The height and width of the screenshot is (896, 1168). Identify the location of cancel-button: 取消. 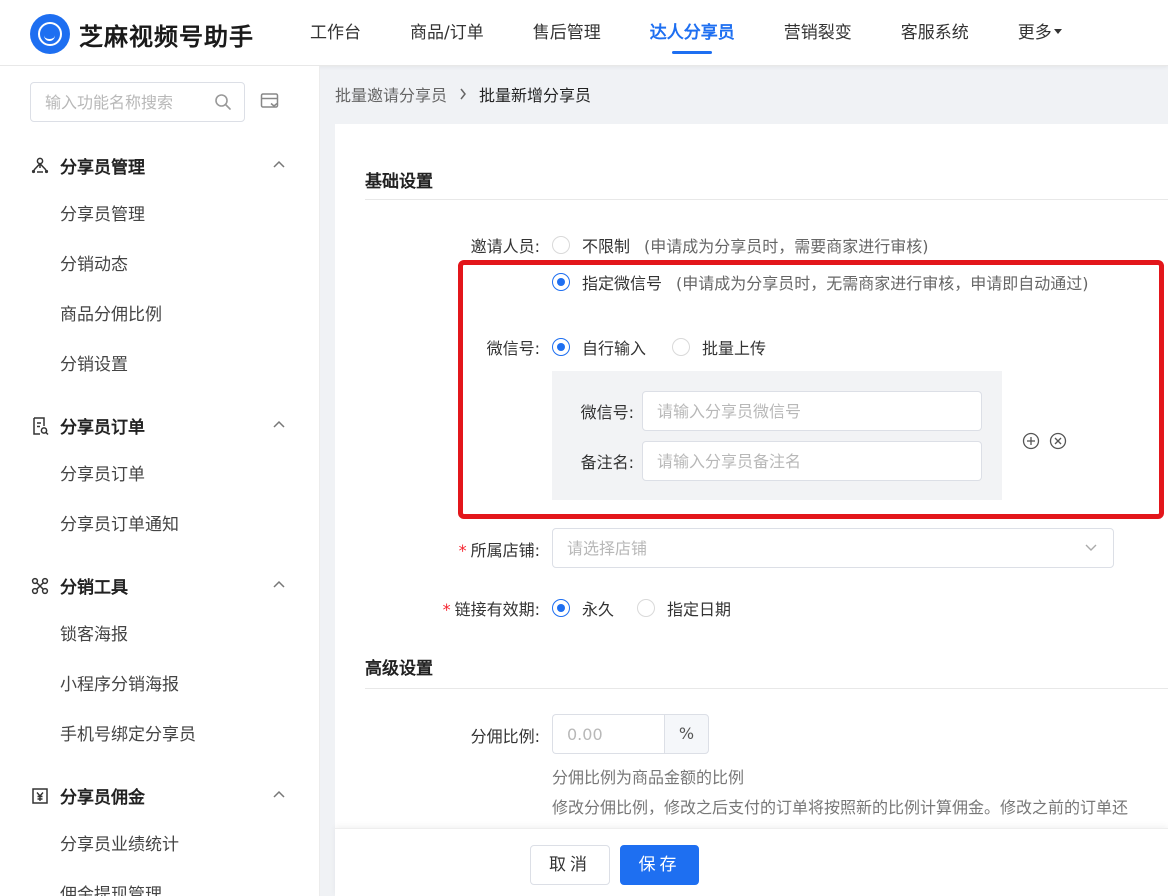
(570, 865).